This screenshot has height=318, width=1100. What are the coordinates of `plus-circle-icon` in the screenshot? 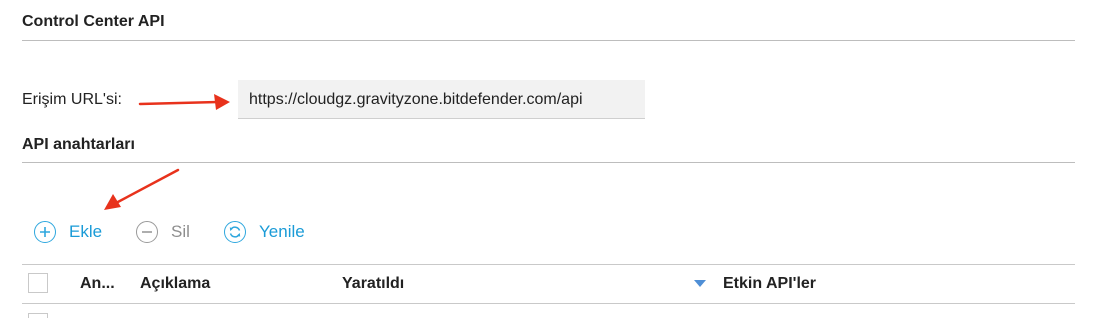 It's located at (45, 232).